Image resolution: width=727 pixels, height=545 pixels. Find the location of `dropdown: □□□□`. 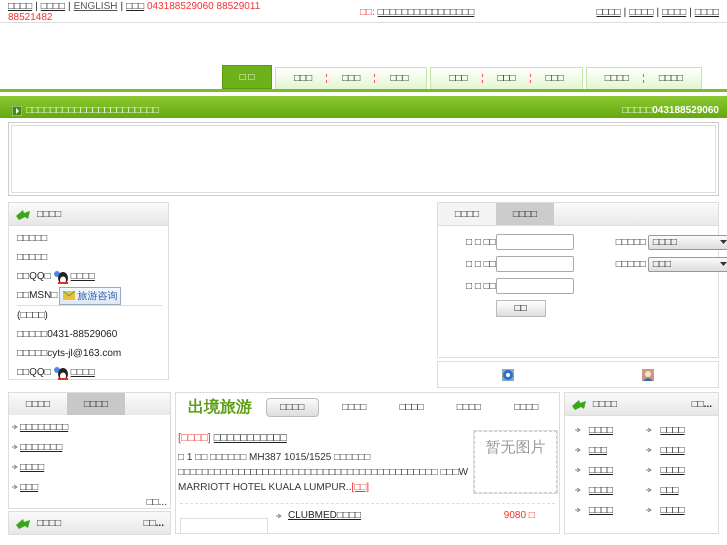

dropdown: □□□□ is located at coordinates (687, 242).